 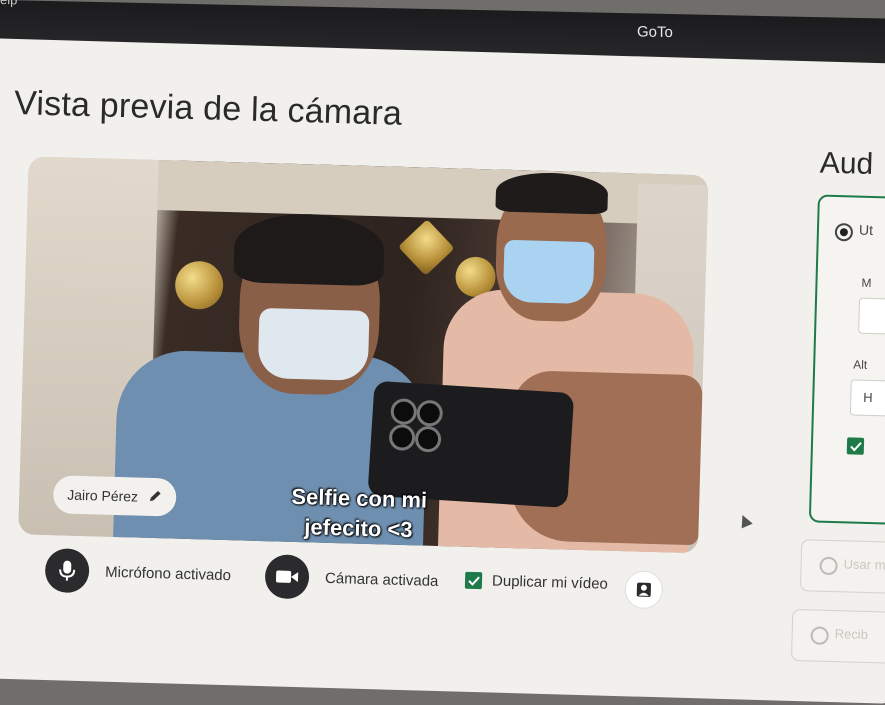 I want to click on audio-option-label: Ut, so click(x=866, y=230).